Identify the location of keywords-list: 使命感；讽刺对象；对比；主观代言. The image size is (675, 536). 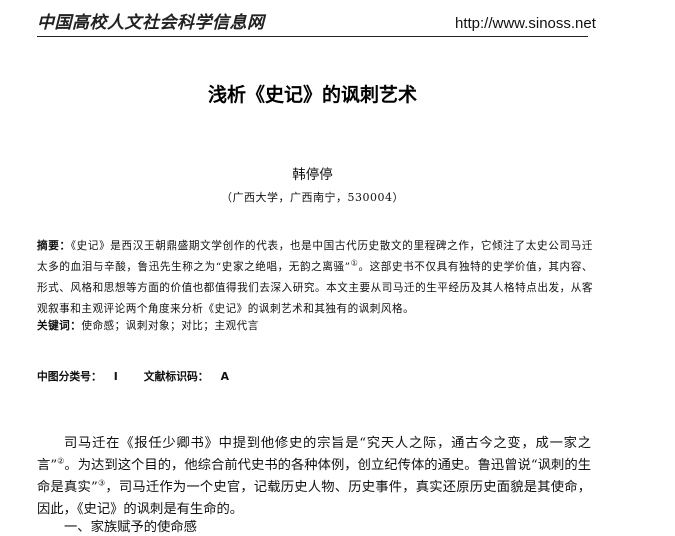
(170, 326).